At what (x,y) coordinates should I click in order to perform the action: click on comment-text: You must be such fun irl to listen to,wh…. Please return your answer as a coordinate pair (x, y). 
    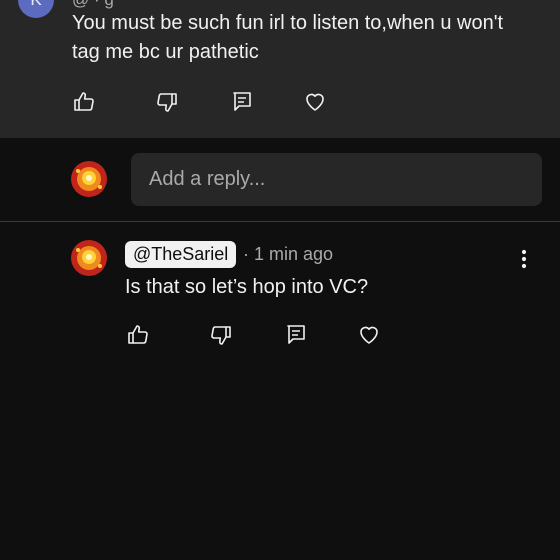
    Looking at the image, I should click on (288, 37).